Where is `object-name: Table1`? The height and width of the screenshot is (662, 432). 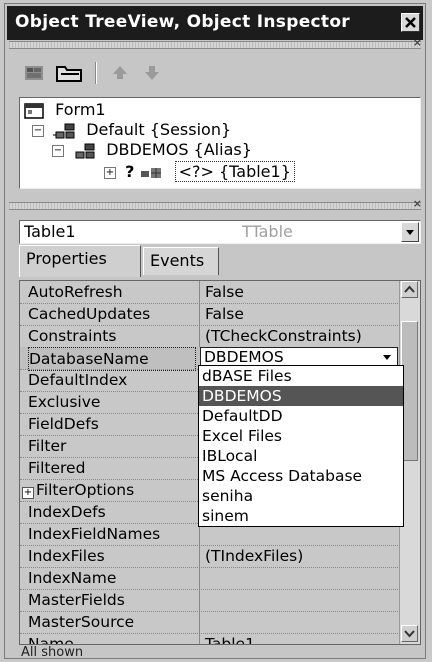 object-name: Table1 is located at coordinates (50, 231).